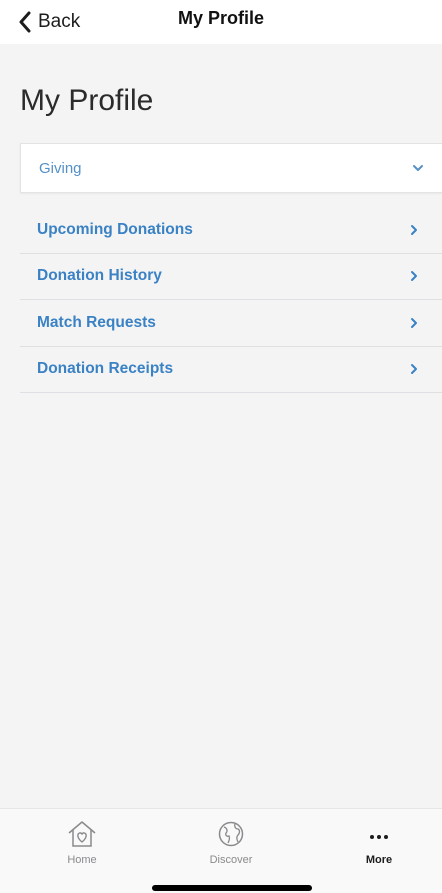 This screenshot has width=442, height=893. I want to click on menu-item-match-requests: Match Requests, so click(231, 323).